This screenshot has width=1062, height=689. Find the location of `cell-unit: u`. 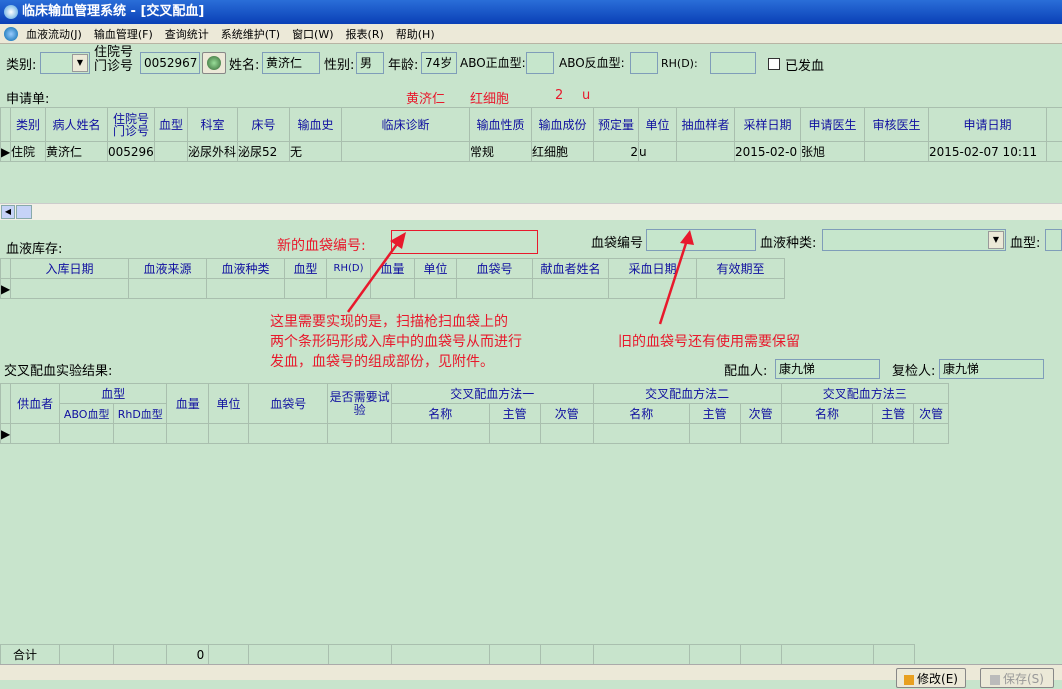

cell-unit: u is located at coordinates (658, 152).